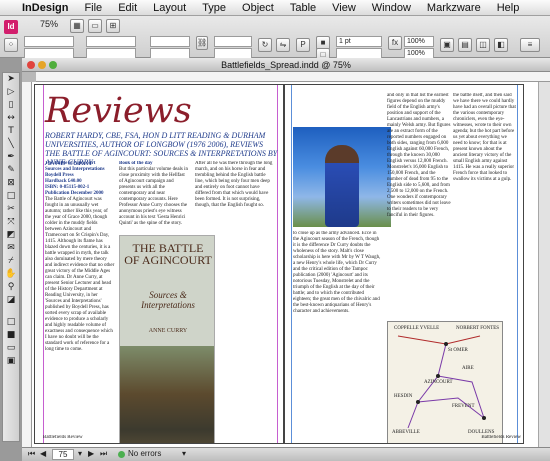  I want to click on menu-markzware: Markzware, so click(454, 8).